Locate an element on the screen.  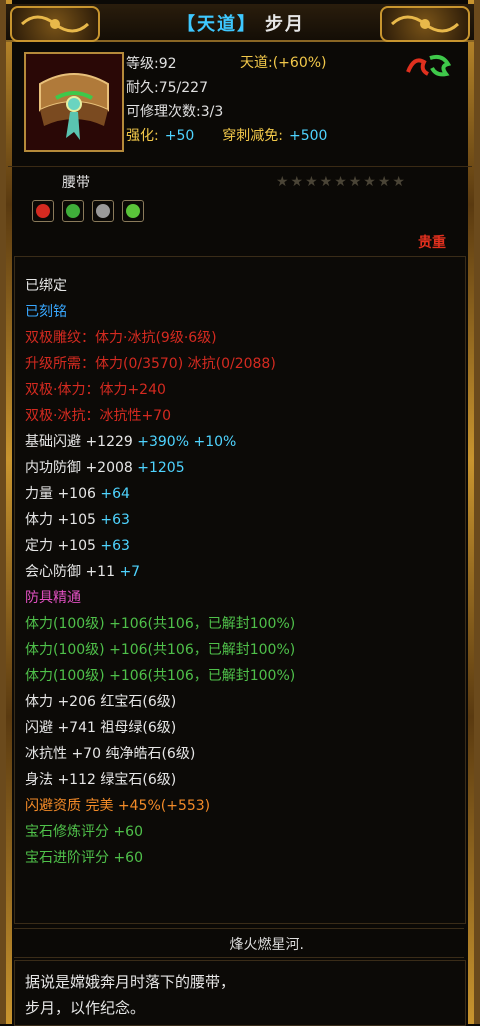
attribute-text: +7 is located at coordinates (130, 572).